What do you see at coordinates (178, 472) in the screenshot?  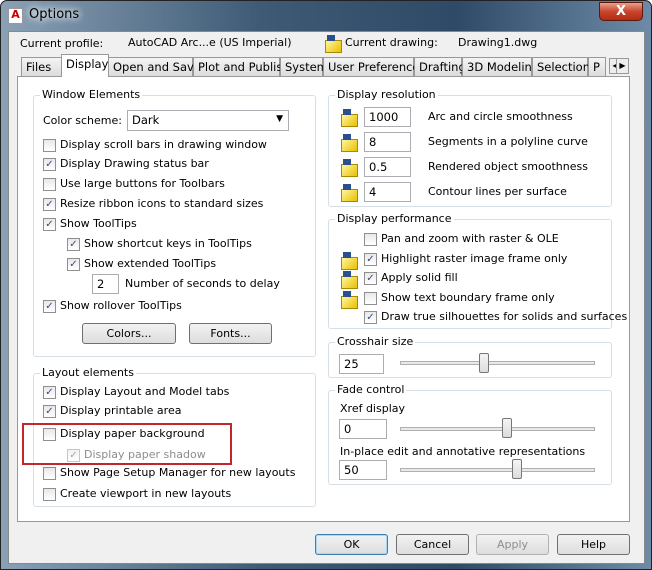 I see `layout-option-label: Show Page Setup Manager for new layouts` at bounding box center [178, 472].